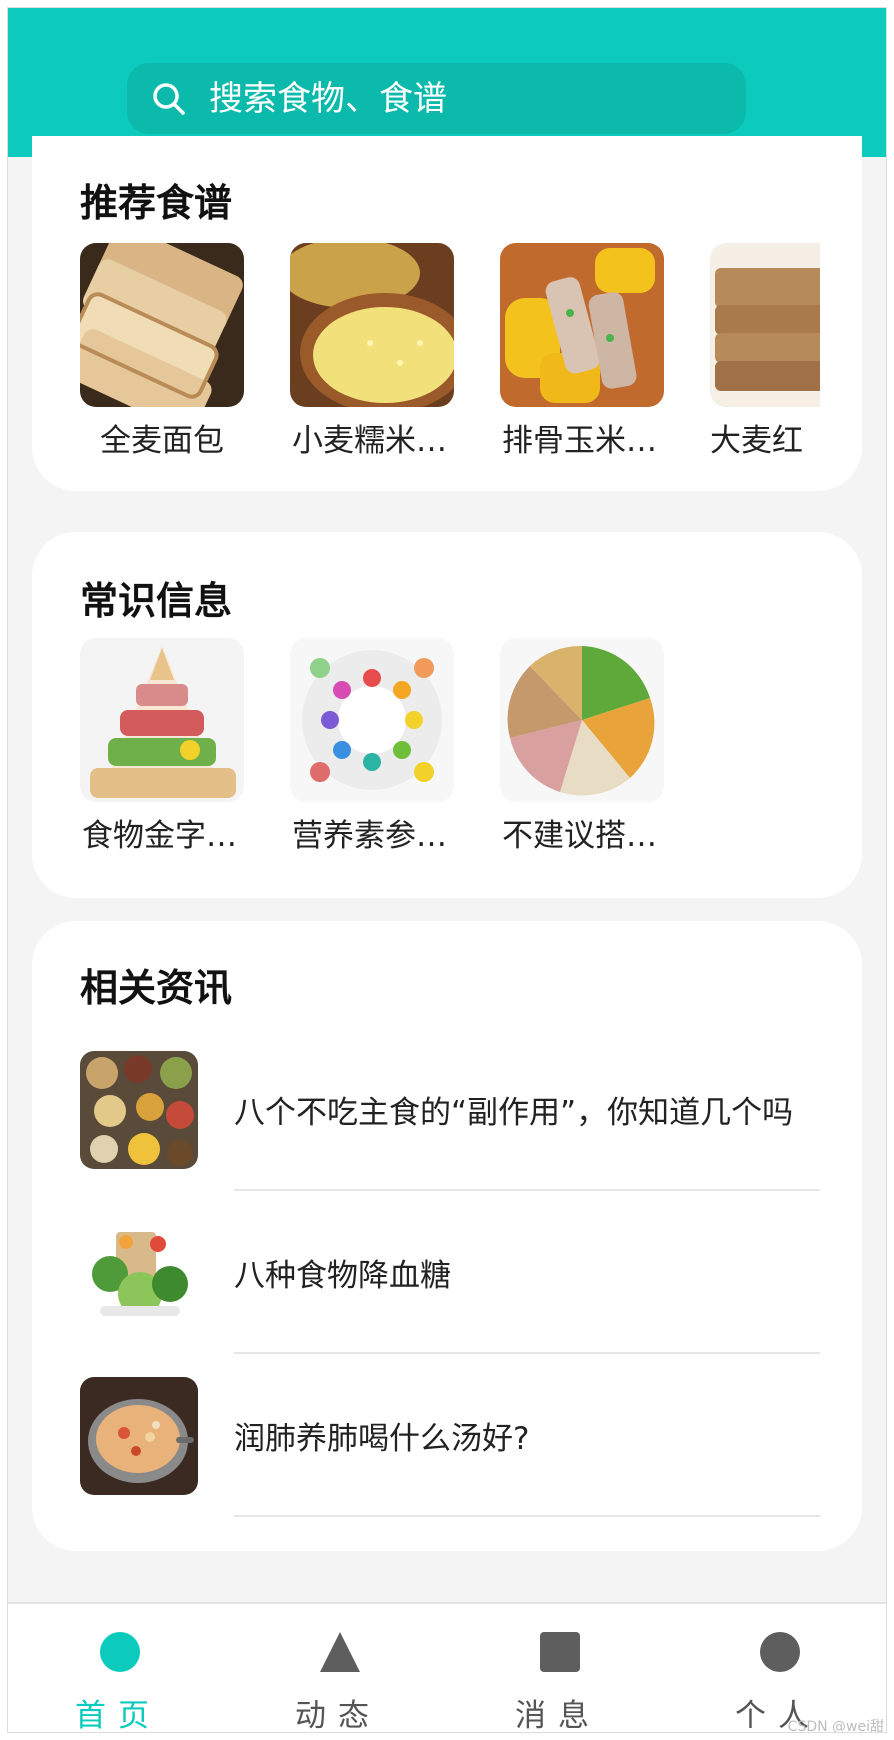 Image resolution: width=894 pixels, height=1740 pixels. What do you see at coordinates (450, 1295) in the screenshot?
I see `news-item: 八种食物降血糖` at bounding box center [450, 1295].